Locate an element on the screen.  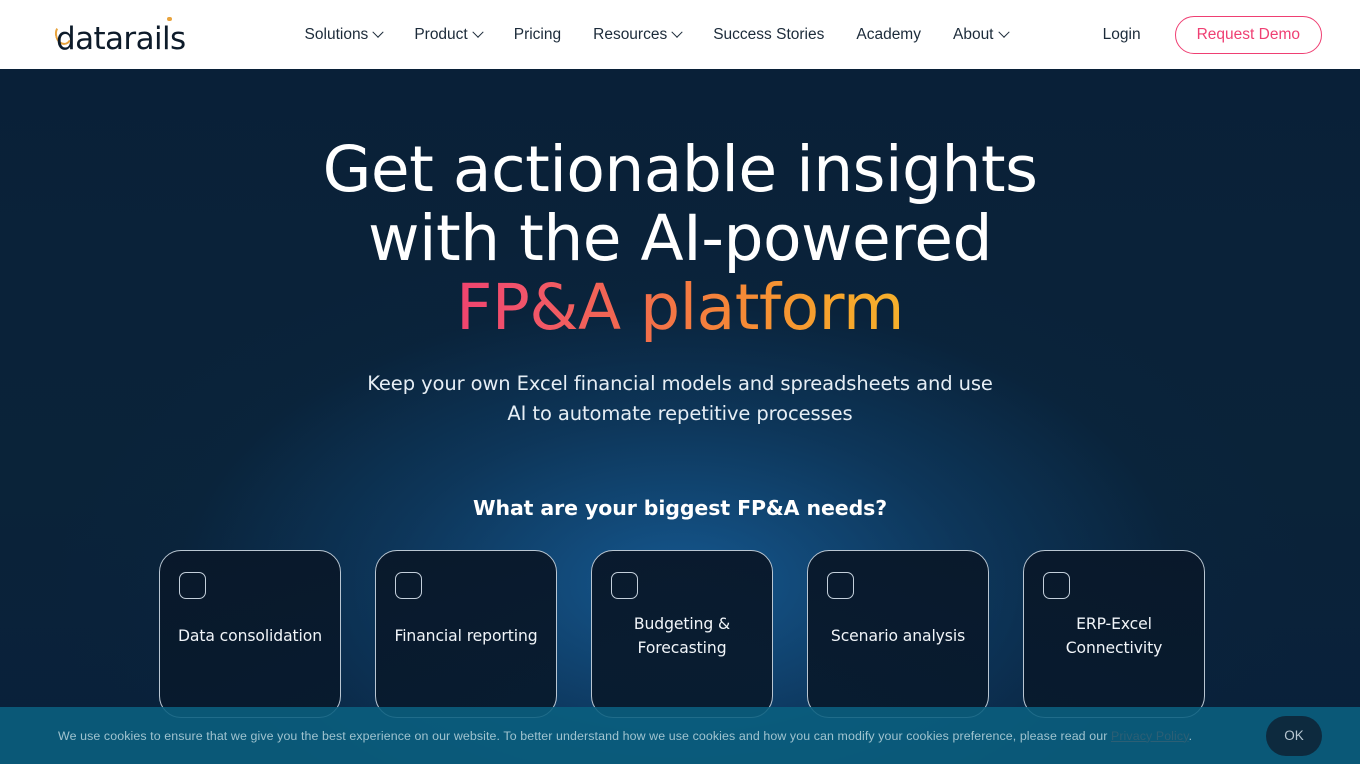
nav-label-academy: Academy is located at coordinates (888, 34).